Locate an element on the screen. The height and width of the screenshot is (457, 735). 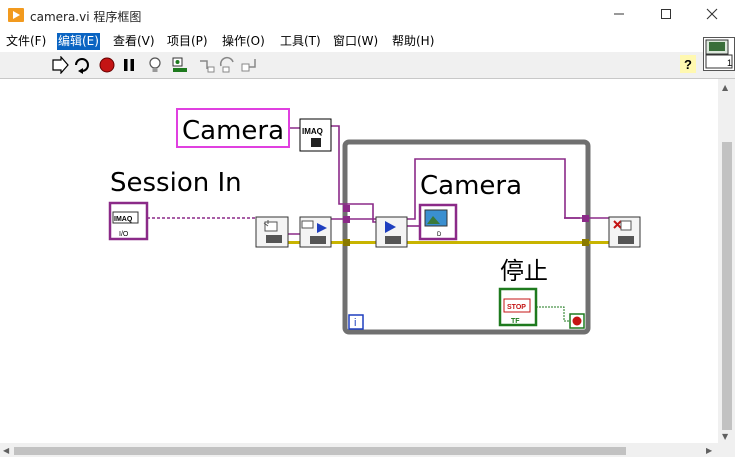
horizontal-scroll-thumb is located at coordinates (320, 451).